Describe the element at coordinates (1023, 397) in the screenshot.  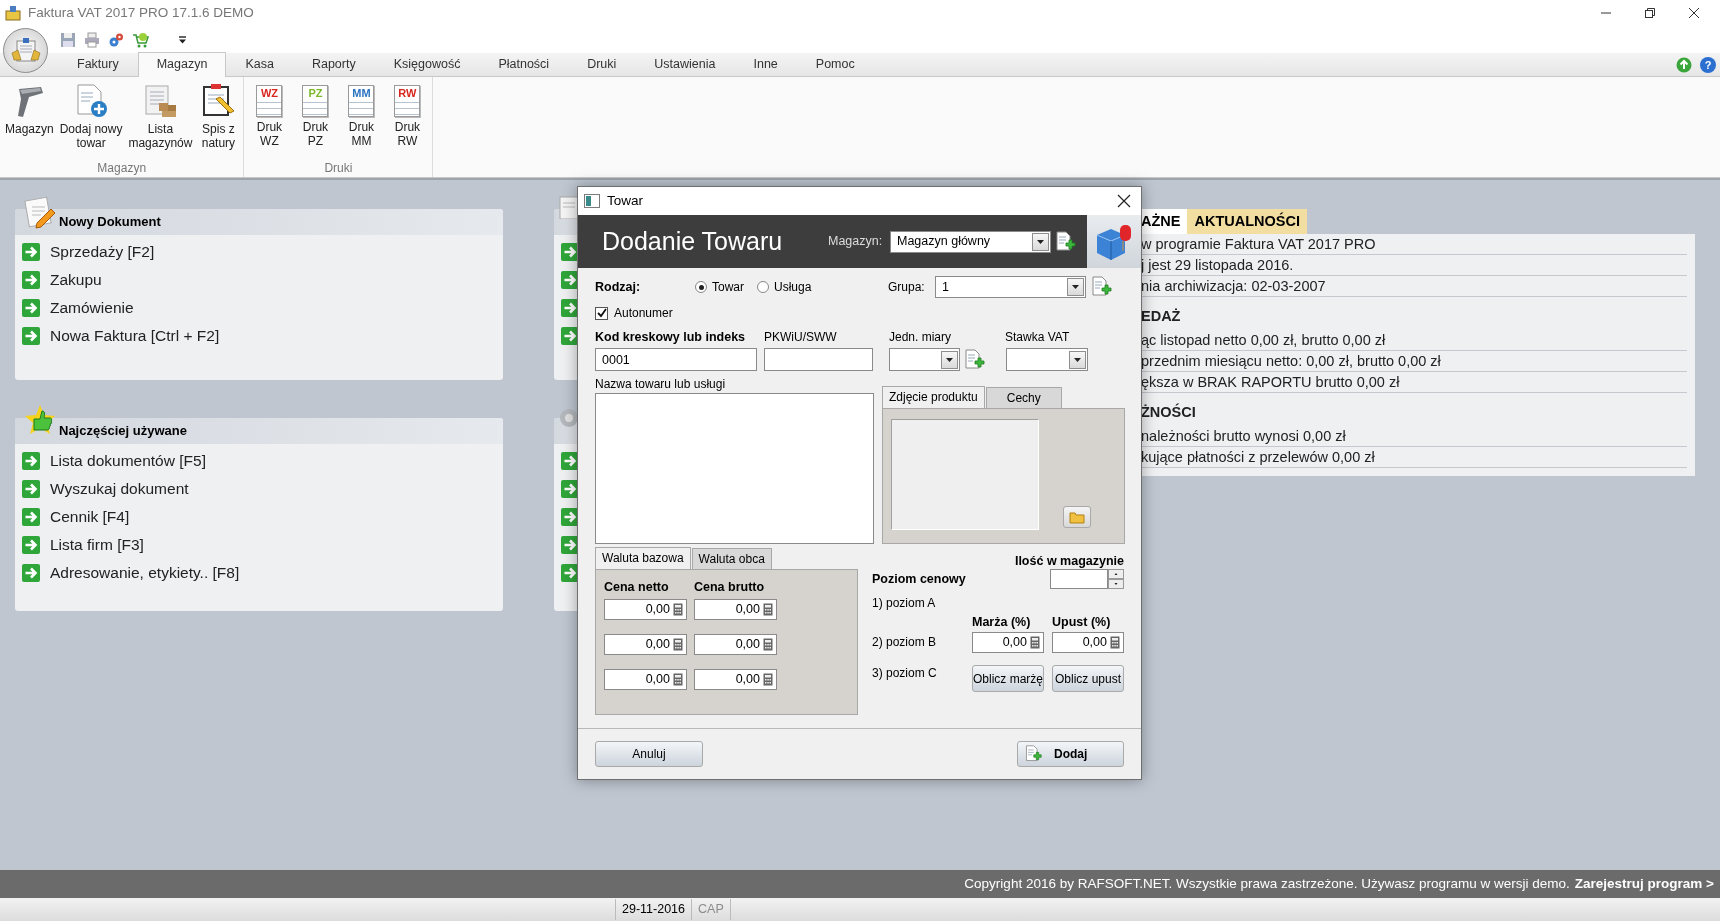
I see `tab: Cechy` at that location.